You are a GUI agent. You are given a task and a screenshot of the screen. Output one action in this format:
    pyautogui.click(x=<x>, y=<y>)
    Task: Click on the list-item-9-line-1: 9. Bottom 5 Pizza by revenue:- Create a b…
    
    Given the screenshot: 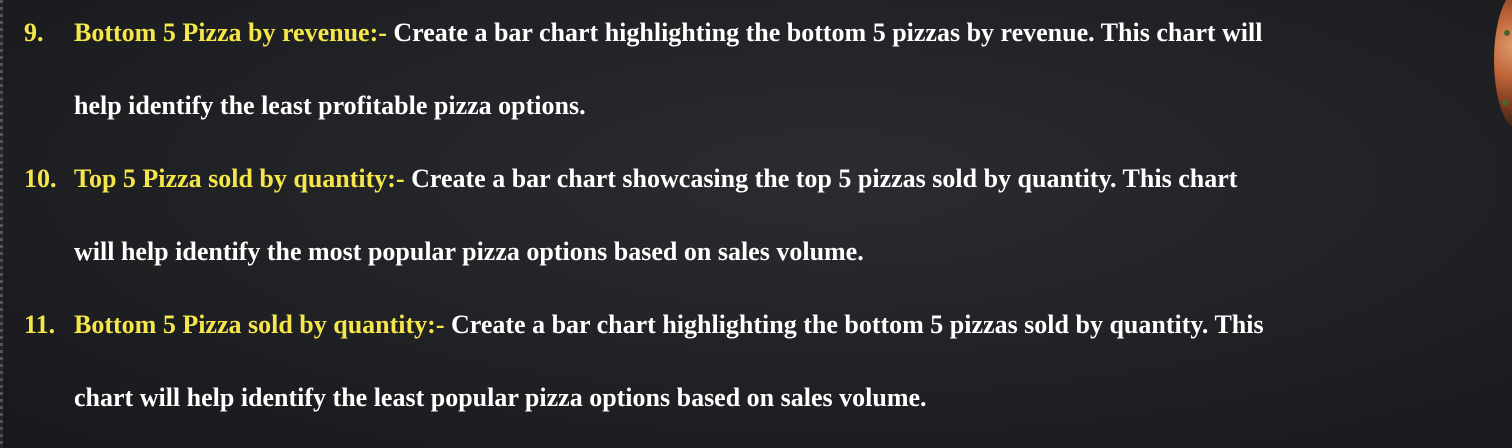 What is the action you would take?
    pyautogui.click(x=643, y=33)
    